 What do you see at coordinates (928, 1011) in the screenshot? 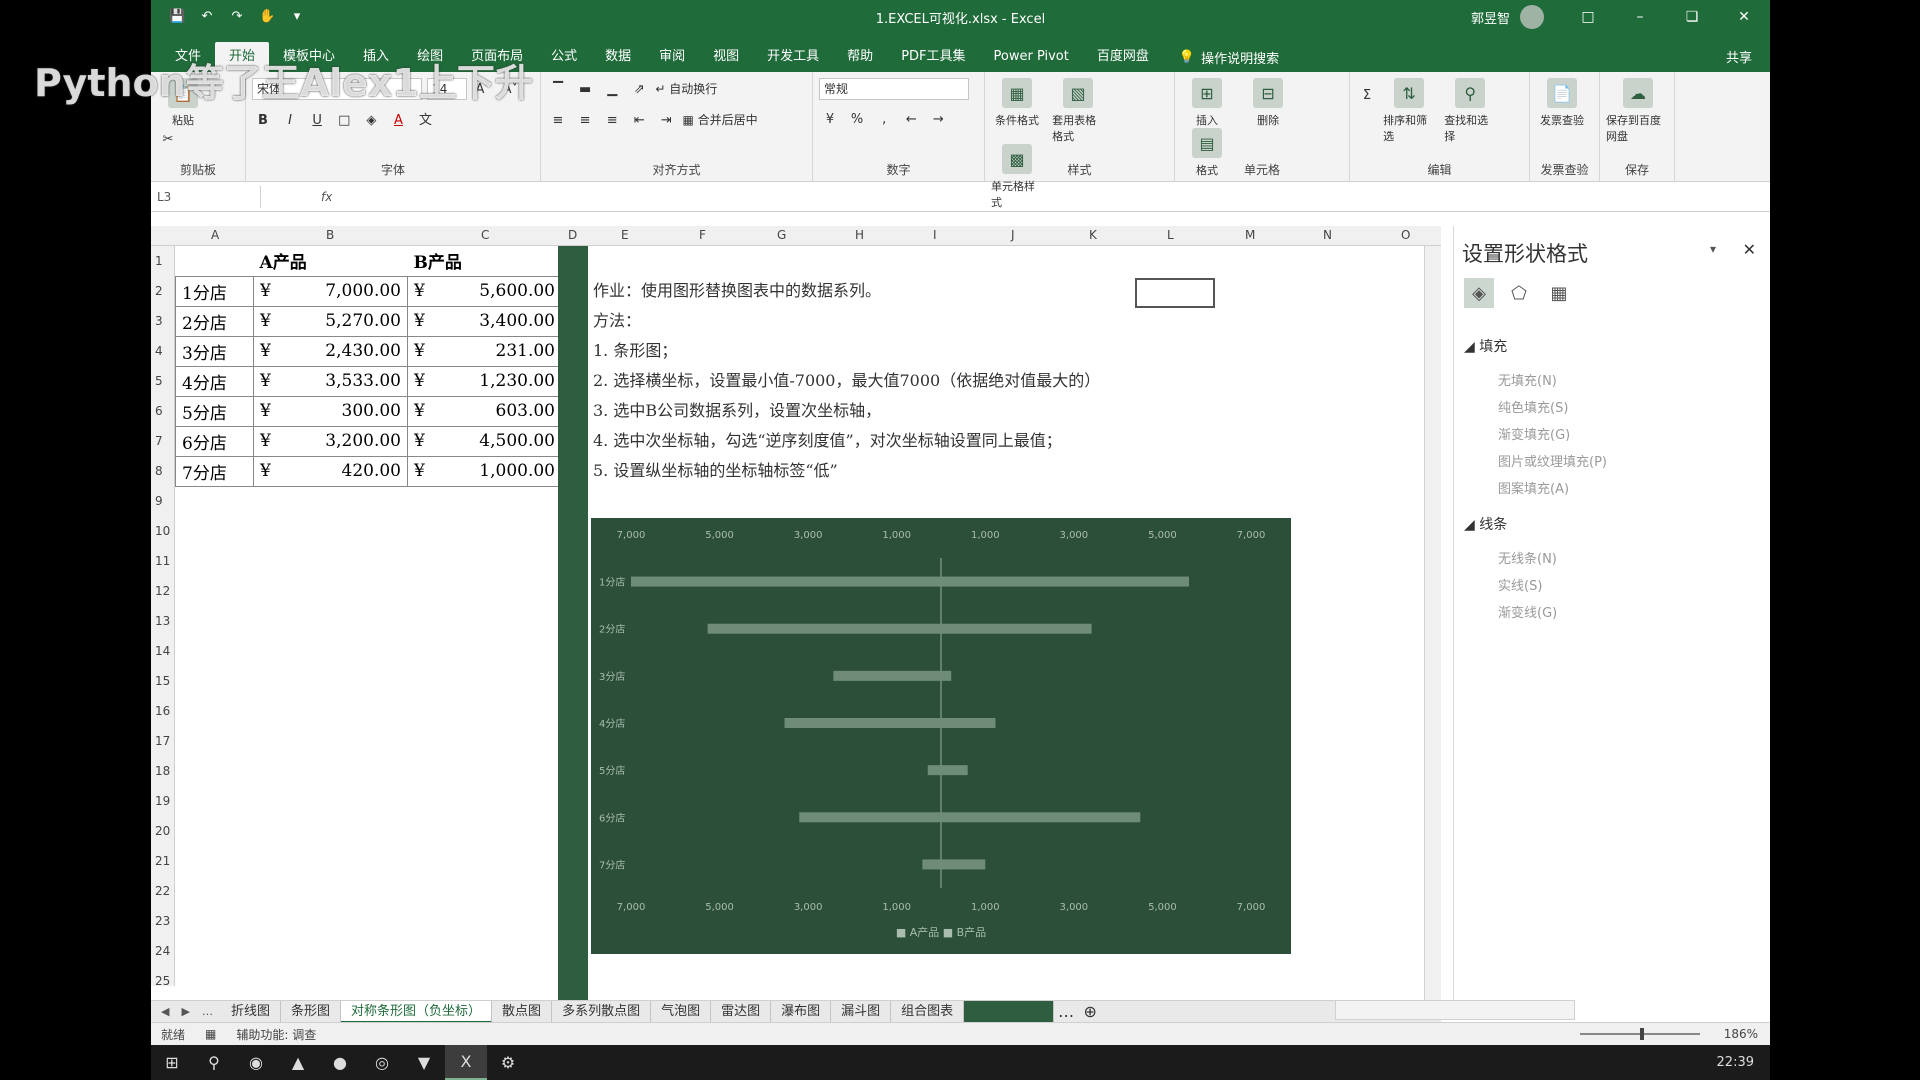
I see `sheet-tab: 组合图表` at bounding box center [928, 1011].